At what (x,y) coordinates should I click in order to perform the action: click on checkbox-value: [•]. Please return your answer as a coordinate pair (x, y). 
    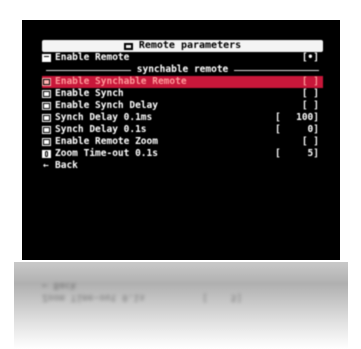
    Looking at the image, I should click on (310, 58).